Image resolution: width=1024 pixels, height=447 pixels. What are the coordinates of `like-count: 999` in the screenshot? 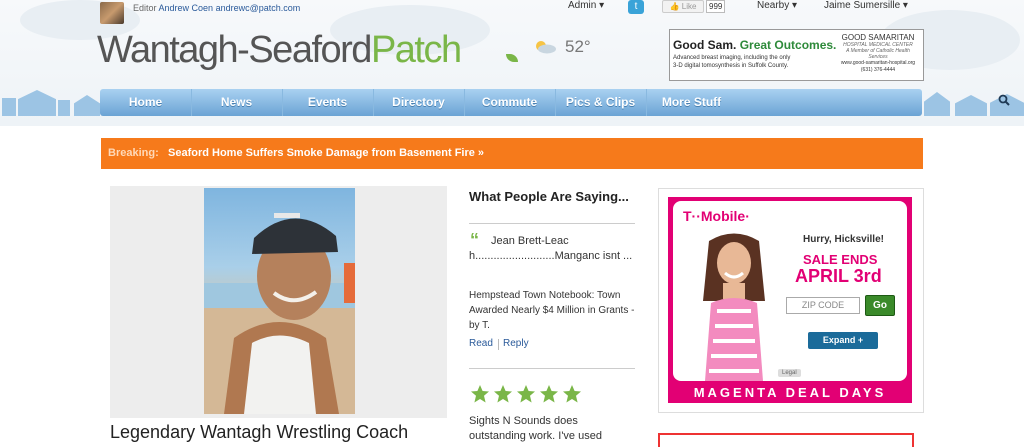 It's located at (716, 6).